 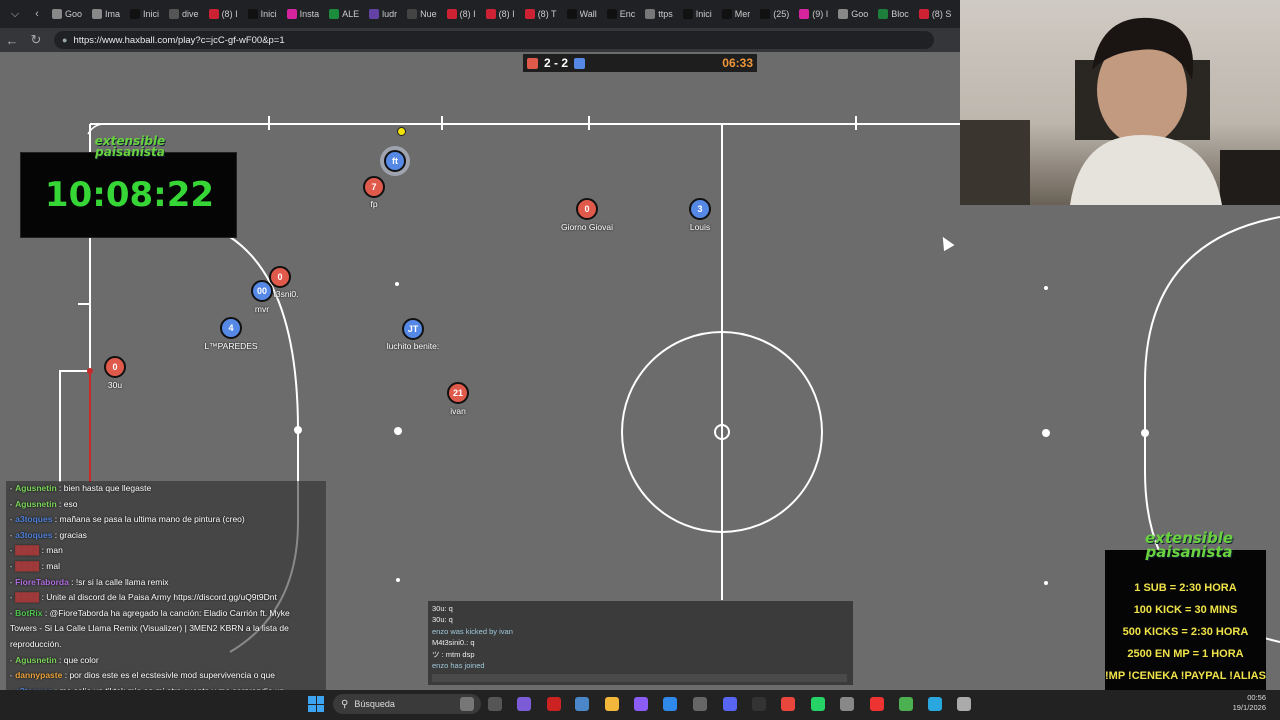 I want to click on browser-tab: Insta, so click(x=303, y=14).